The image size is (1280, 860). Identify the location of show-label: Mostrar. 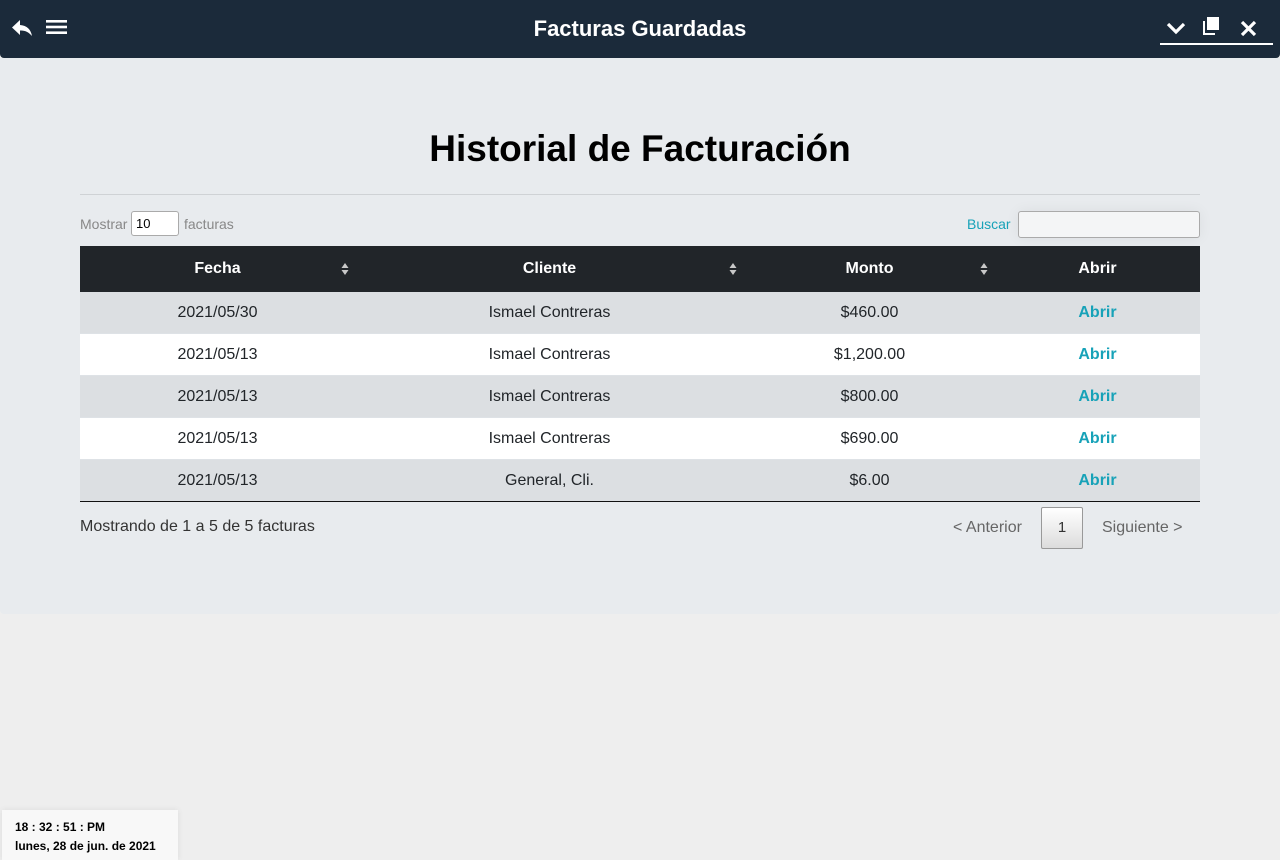
(104, 224).